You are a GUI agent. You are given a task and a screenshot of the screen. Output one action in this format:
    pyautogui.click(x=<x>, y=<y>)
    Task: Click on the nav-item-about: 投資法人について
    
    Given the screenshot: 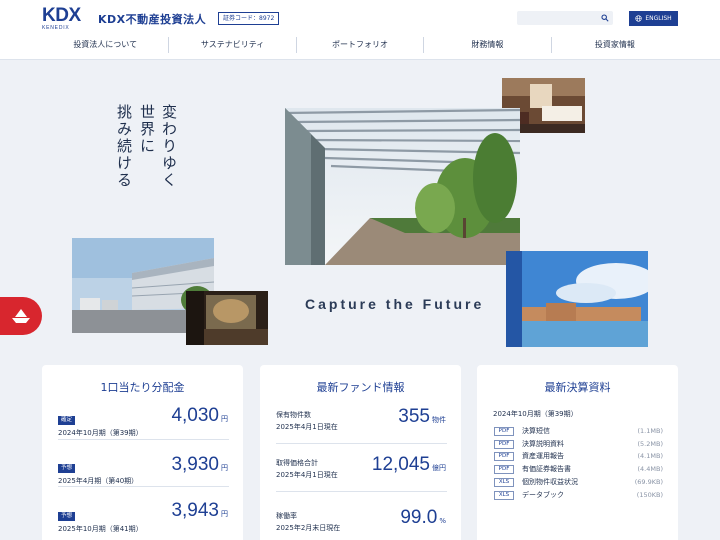 What is the action you would take?
    pyautogui.click(x=106, y=45)
    